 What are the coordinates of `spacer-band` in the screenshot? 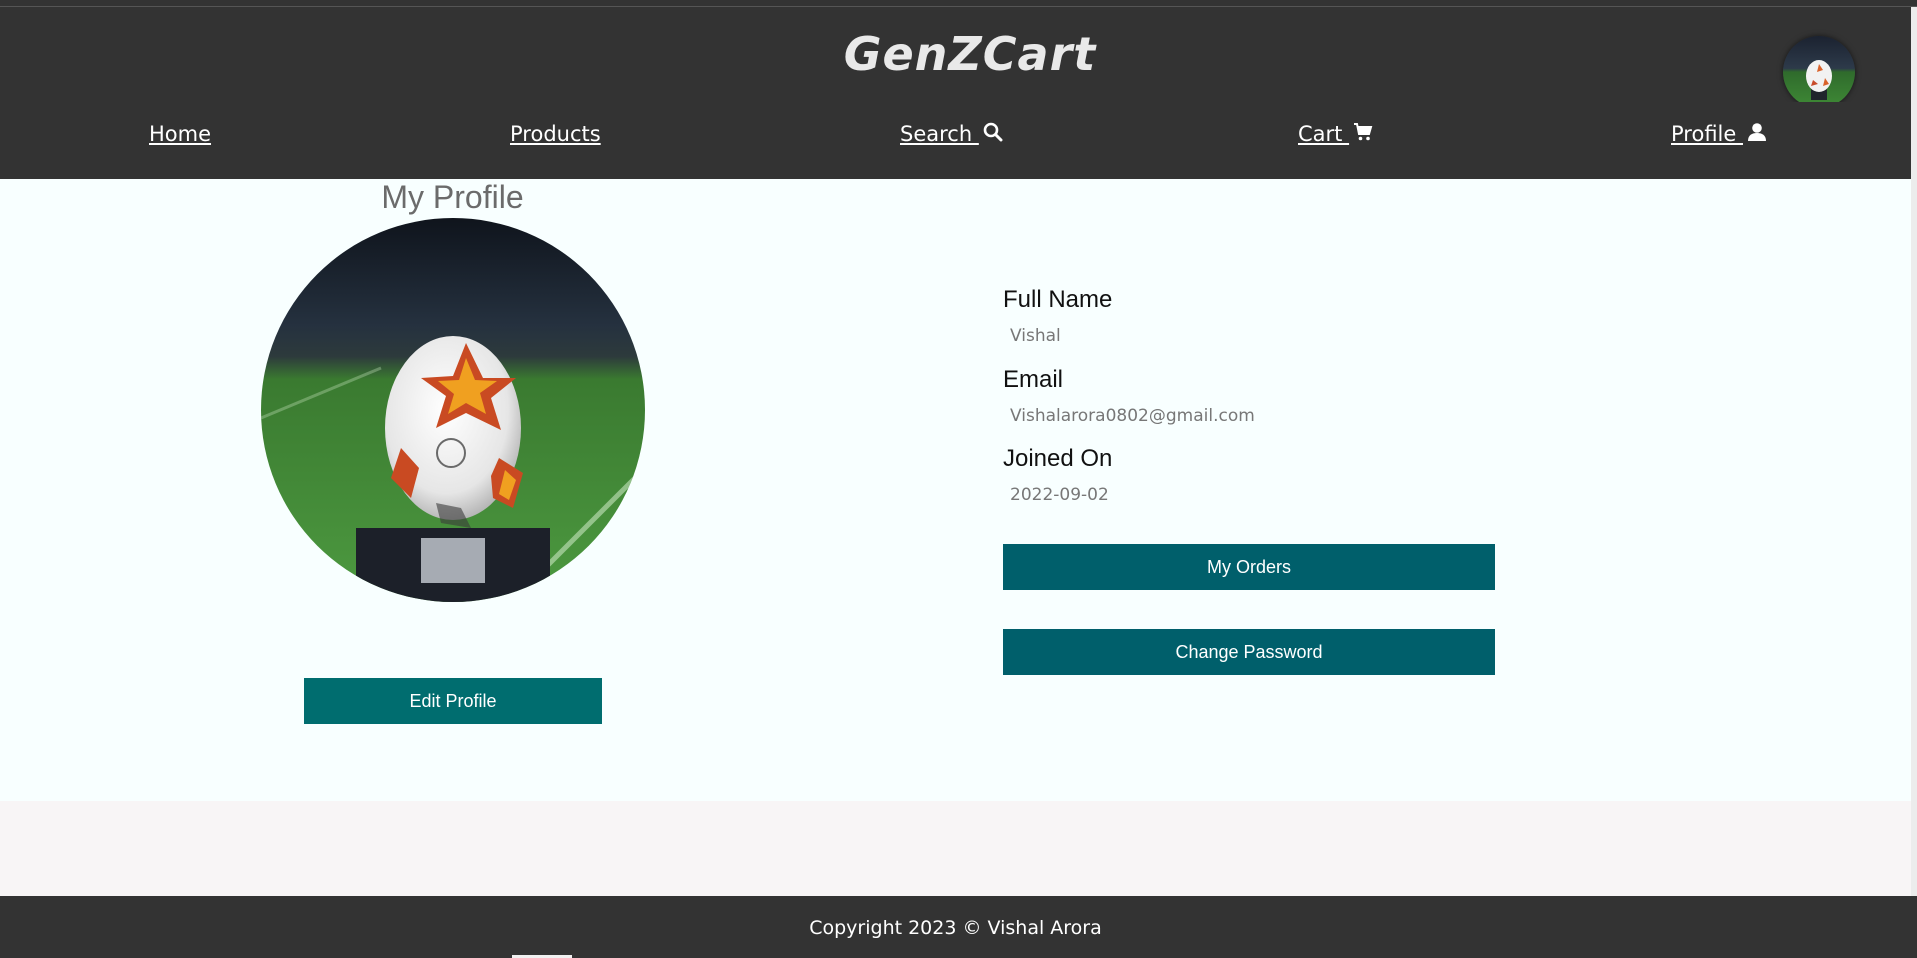 It's located at (955, 848).